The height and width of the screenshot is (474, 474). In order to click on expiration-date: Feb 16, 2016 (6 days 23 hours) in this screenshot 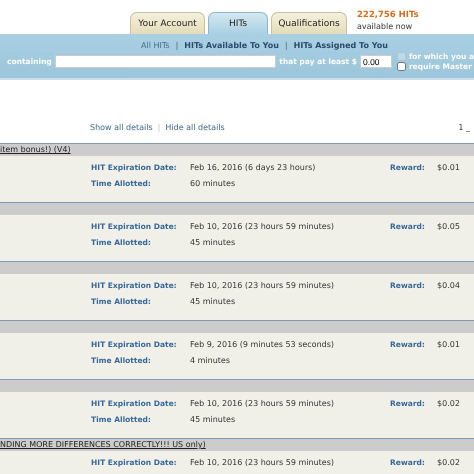, I will do `click(253, 167)`.